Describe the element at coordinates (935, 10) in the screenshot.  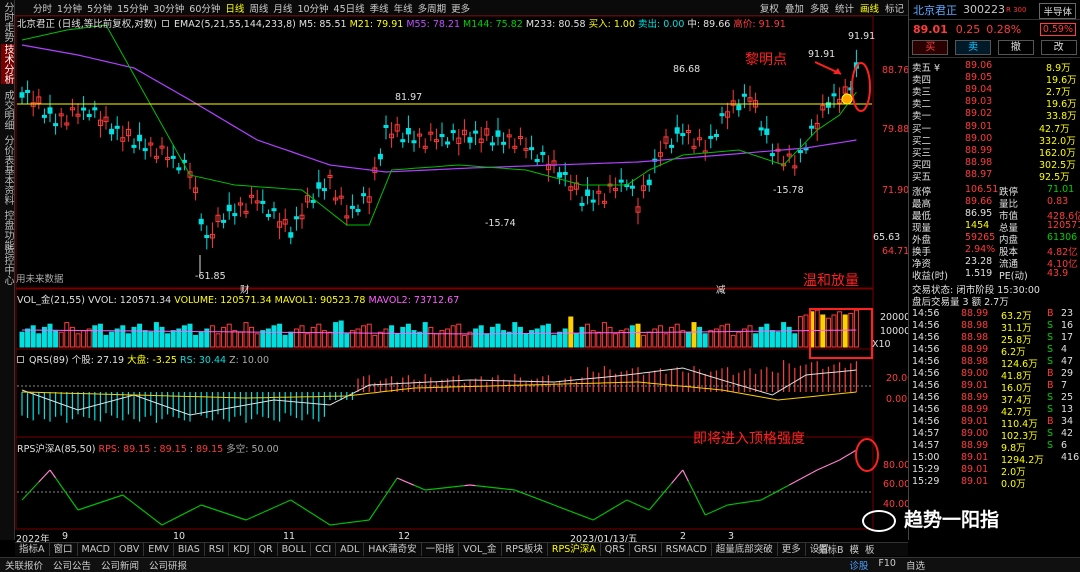
I see `stock-name: 北京君正` at that location.